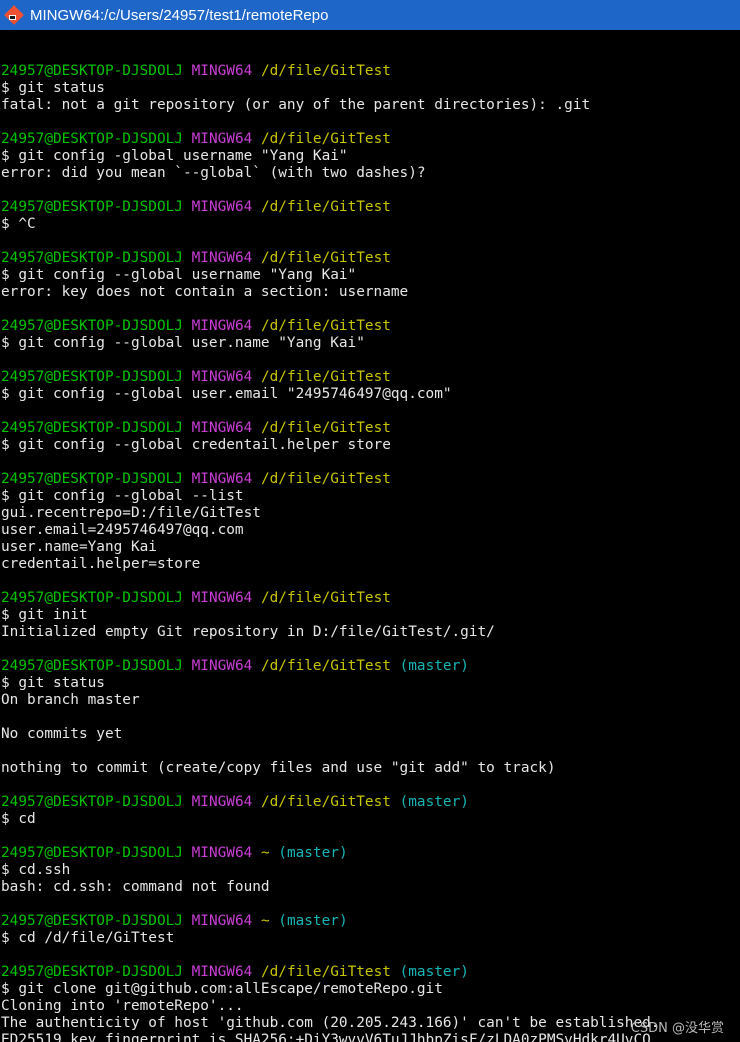 Image resolution: width=740 pixels, height=1042 pixels. I want to click on command-line: $ cd /d/file/GiTtest, so click(88, 938).